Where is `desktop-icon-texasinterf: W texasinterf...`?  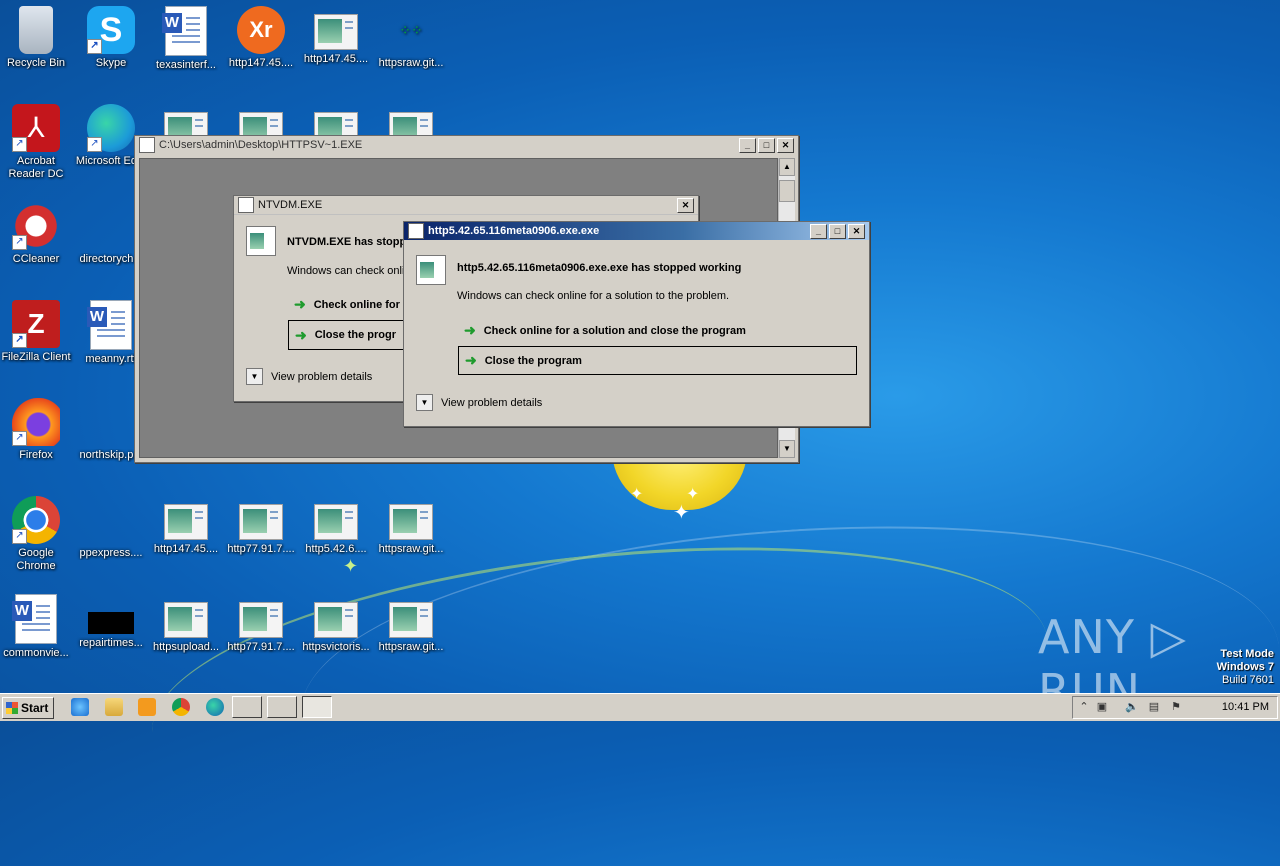
desktop-icon-texasinterf: W texasinterf... is located at coordinates (186, 39).